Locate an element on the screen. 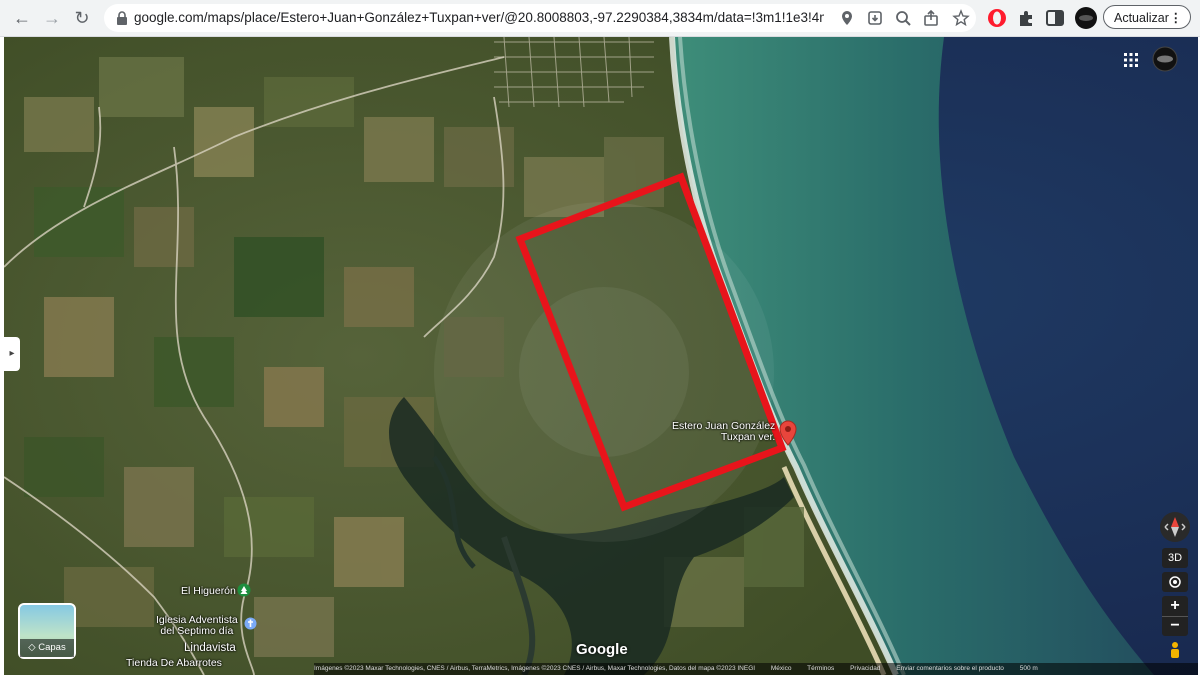 This screenshot has width=1200, height=678. share-icon is located at coordinates (931, 18).